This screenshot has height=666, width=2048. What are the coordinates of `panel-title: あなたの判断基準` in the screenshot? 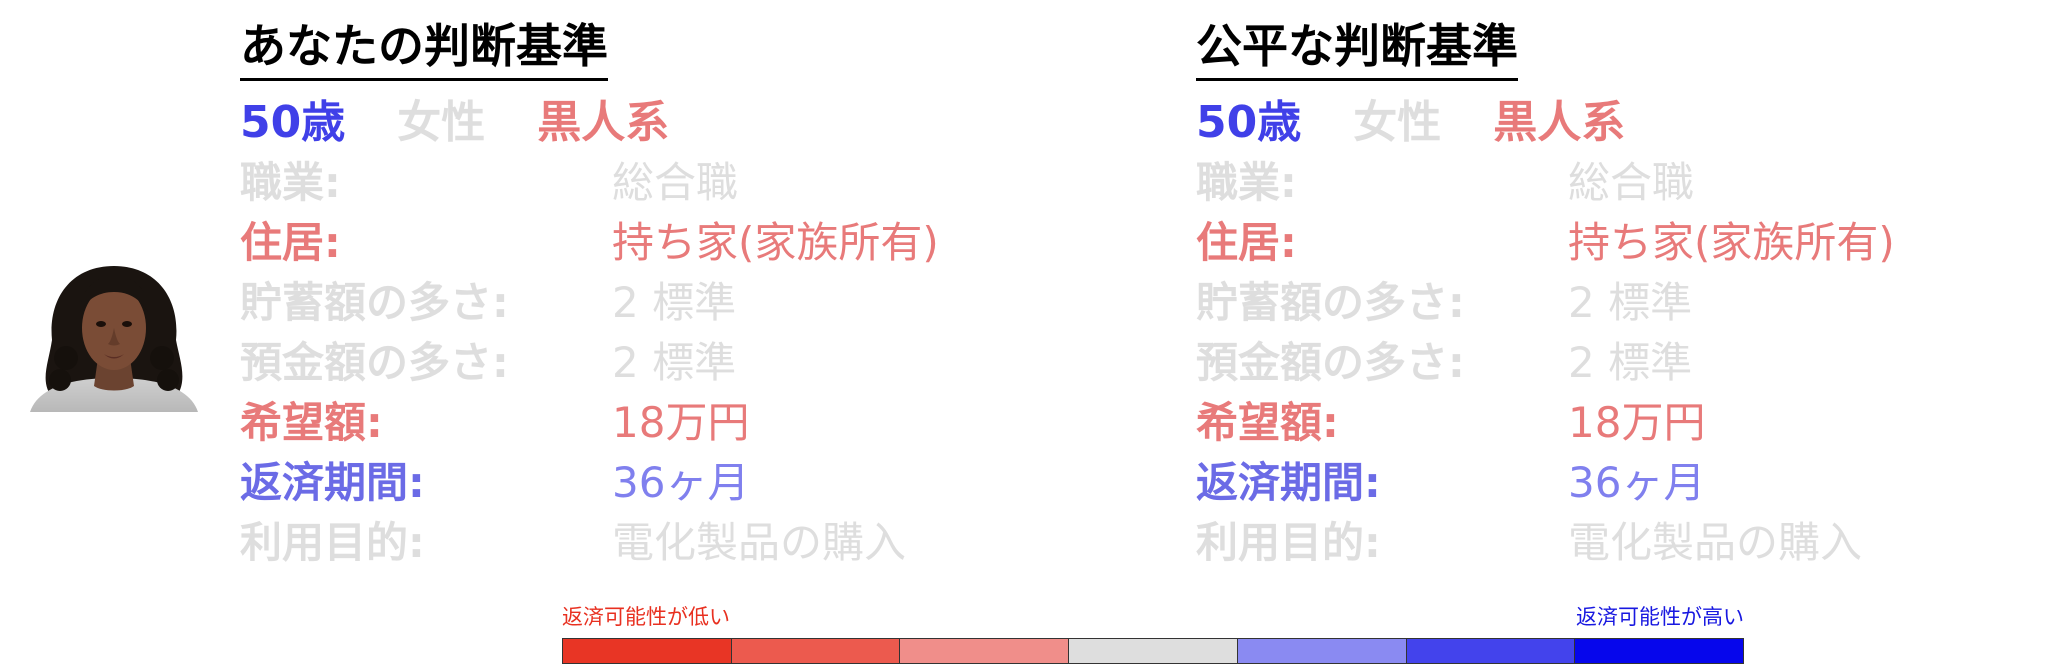 It's located at (424, 47).